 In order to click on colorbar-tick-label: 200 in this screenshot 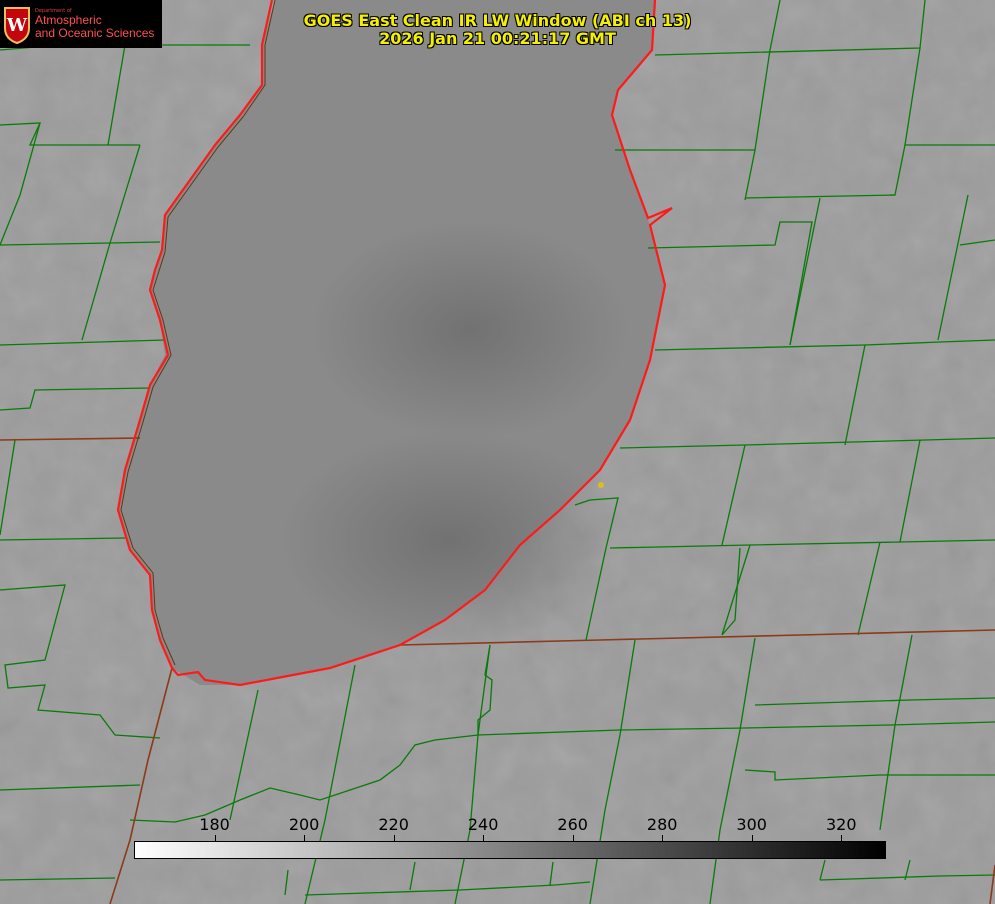, I will do `click(304, 824)`.